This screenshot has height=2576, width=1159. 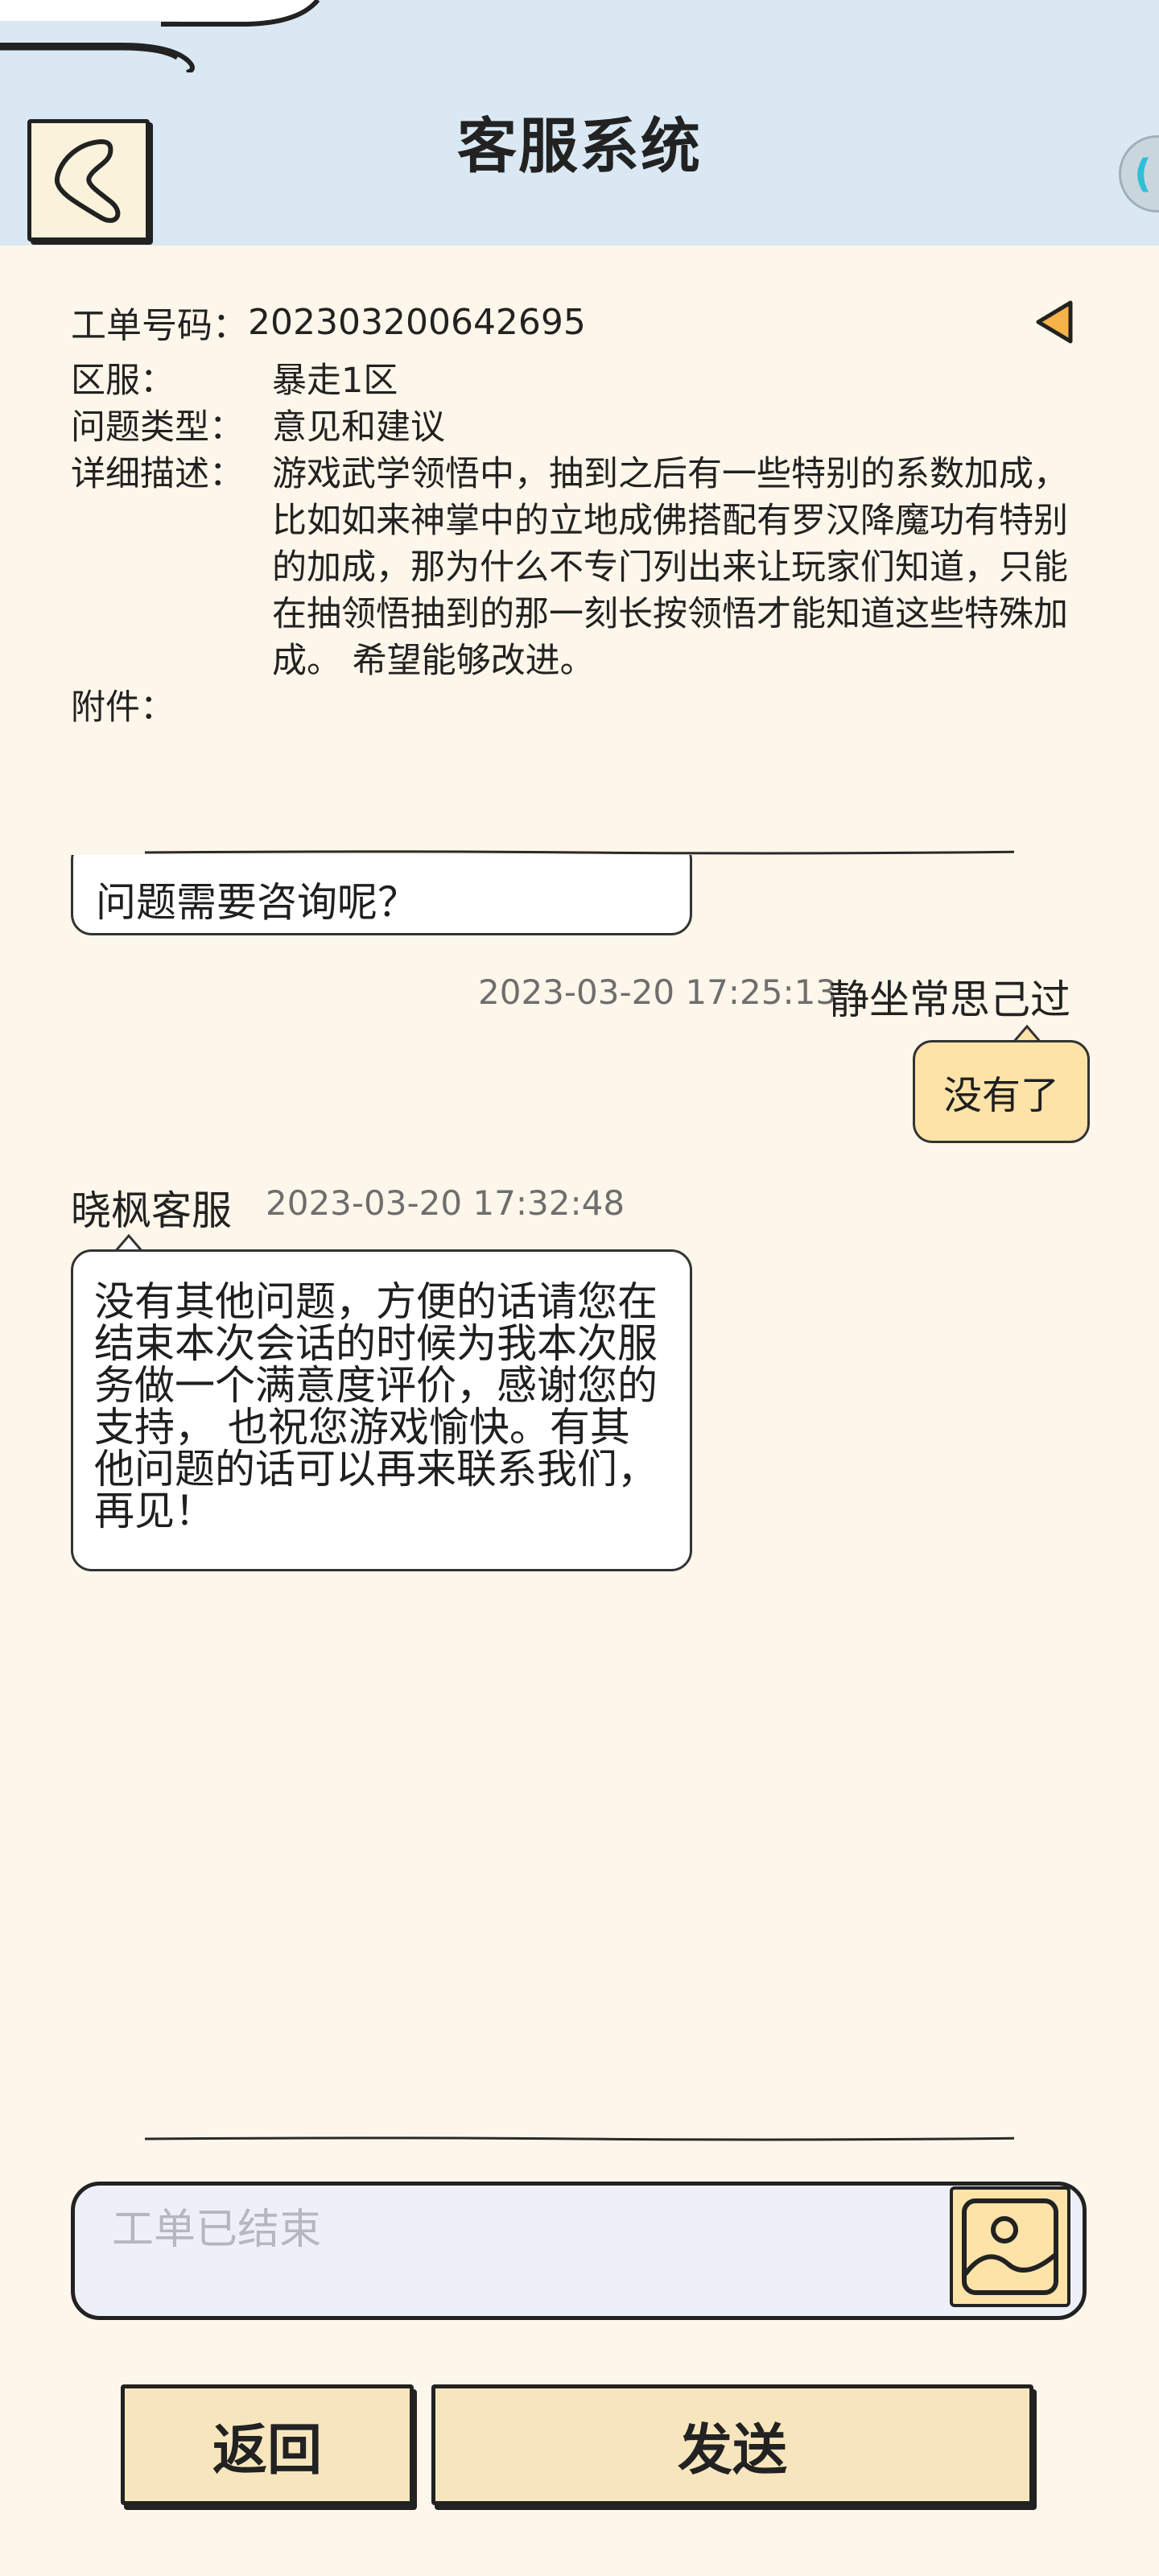 What do you see at coordinates (160, 36) in the screenshot?
I see `cloud-decoration-icon` at bounding box center [160, 36].